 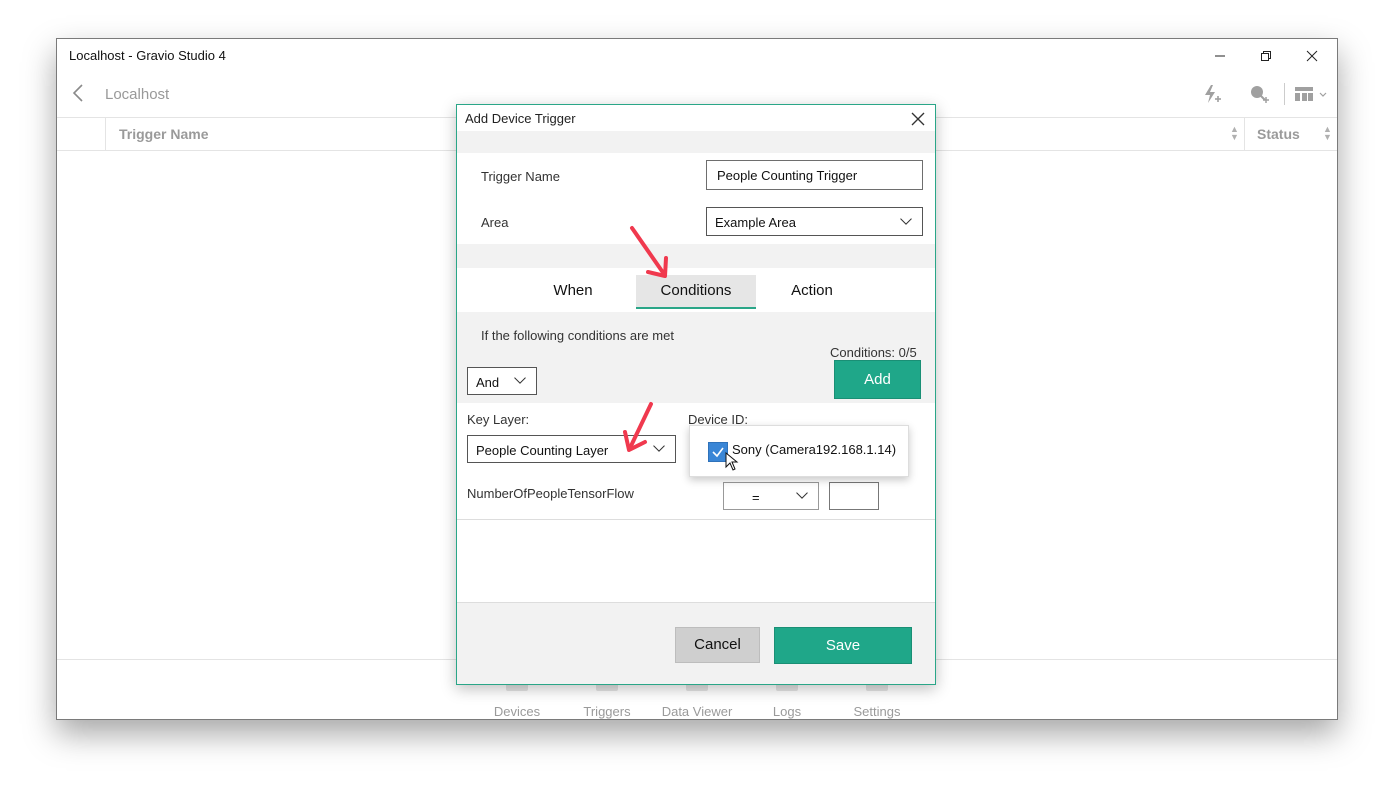 I want to click on nav-data-viewer: Data Viewer, so click(x=697, y=711).